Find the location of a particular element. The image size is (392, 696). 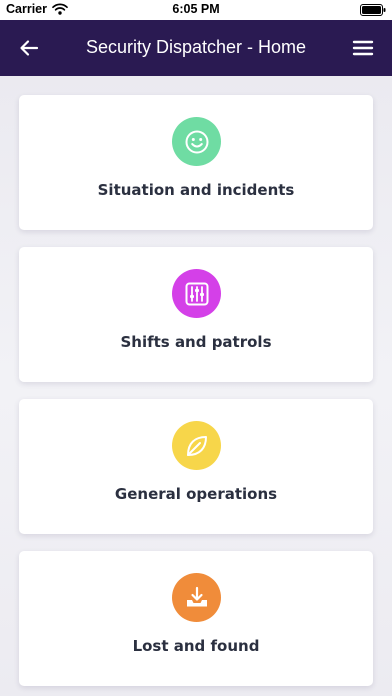

leaf-icon is located at coordinates (196, 445).